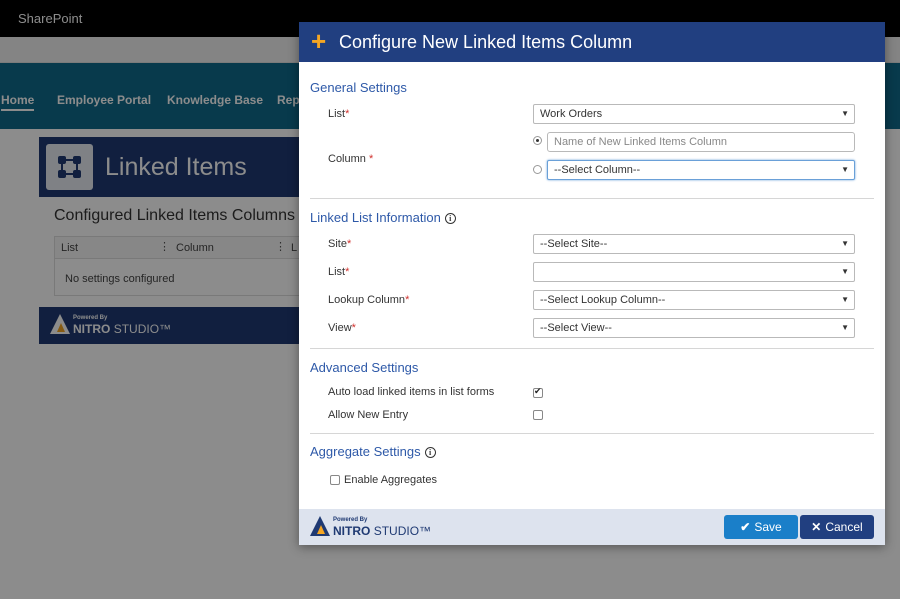 The height and width of the screenshot is (599, 900). Describe the element at coordinates (571, 114) in the screenshot. I see `list-select-value: Work Orders` at that location.